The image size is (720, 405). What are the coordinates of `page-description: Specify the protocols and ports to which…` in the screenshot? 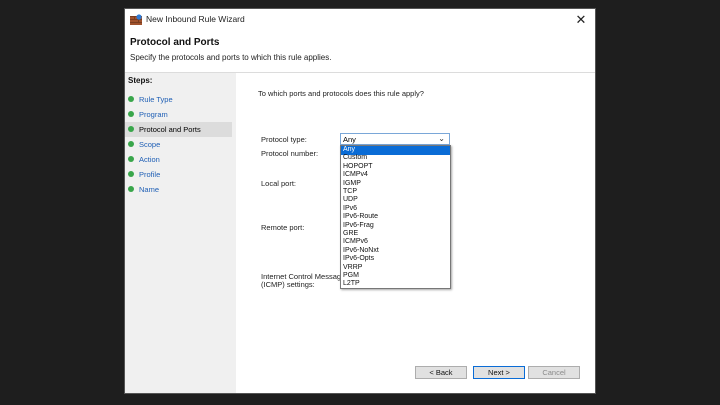 It's located at (231, 57).